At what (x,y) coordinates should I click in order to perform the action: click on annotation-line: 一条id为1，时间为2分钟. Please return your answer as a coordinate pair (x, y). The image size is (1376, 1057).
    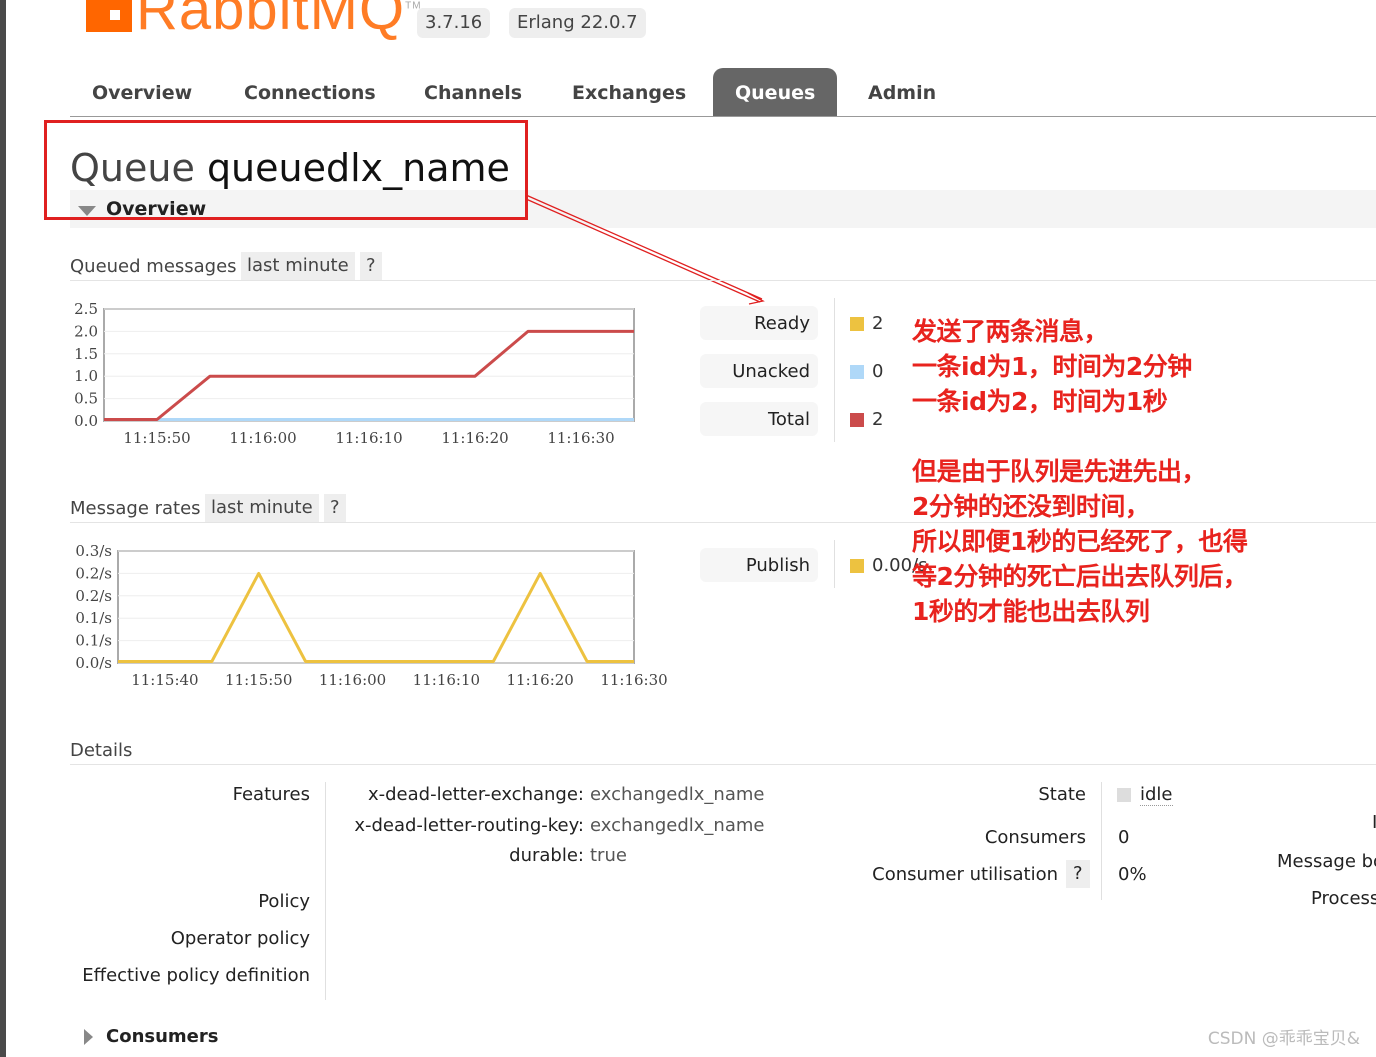
    Looking at the image, I should click on (1052, 366).